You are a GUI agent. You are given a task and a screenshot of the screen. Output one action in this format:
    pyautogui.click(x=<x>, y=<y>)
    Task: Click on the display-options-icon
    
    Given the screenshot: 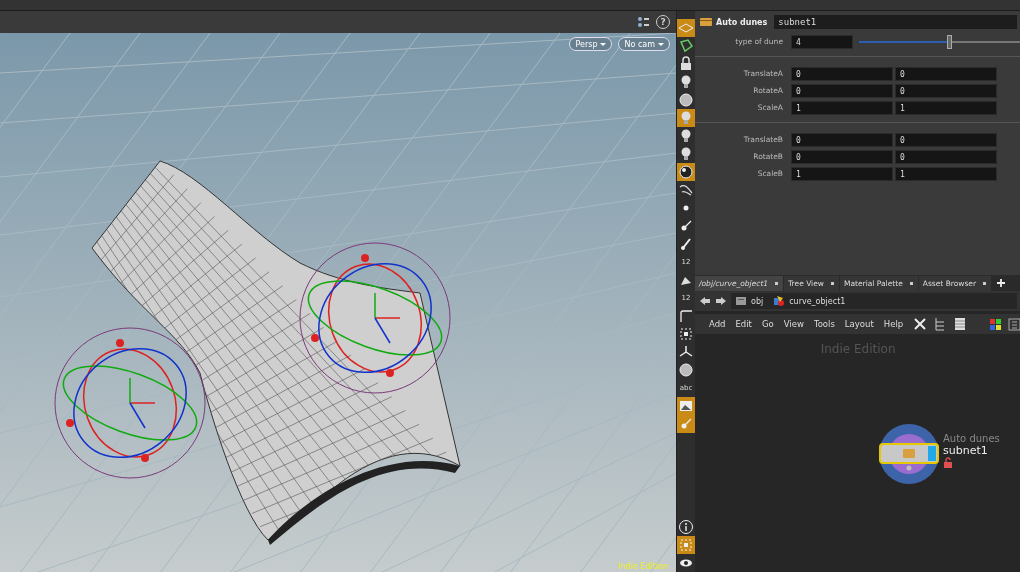 What is the action you would take?
    pyautogui.click(x=643, y=22)
    